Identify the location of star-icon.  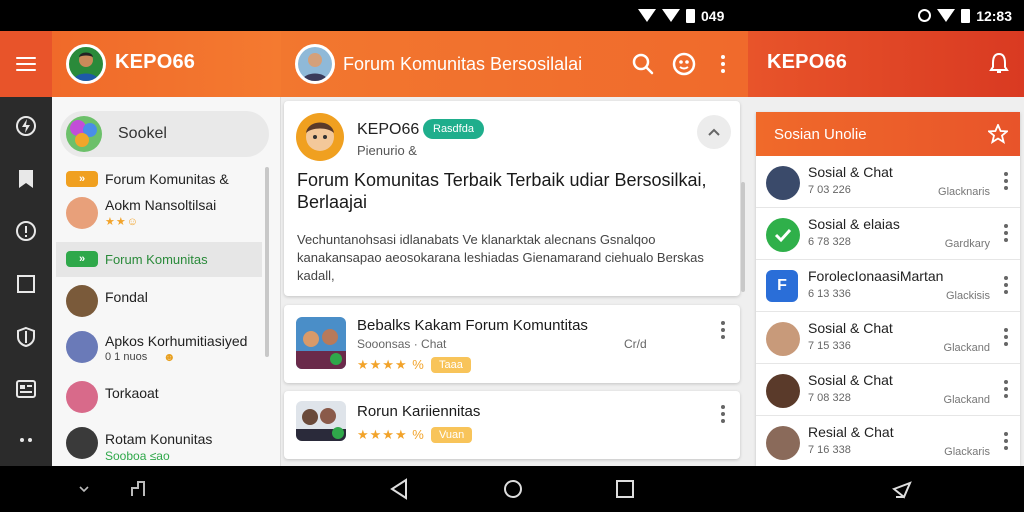
(998, 134).